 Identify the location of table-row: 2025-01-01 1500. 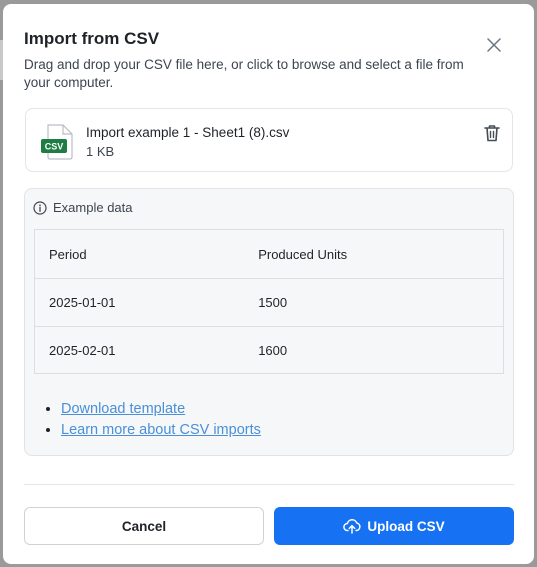
(269, 303).